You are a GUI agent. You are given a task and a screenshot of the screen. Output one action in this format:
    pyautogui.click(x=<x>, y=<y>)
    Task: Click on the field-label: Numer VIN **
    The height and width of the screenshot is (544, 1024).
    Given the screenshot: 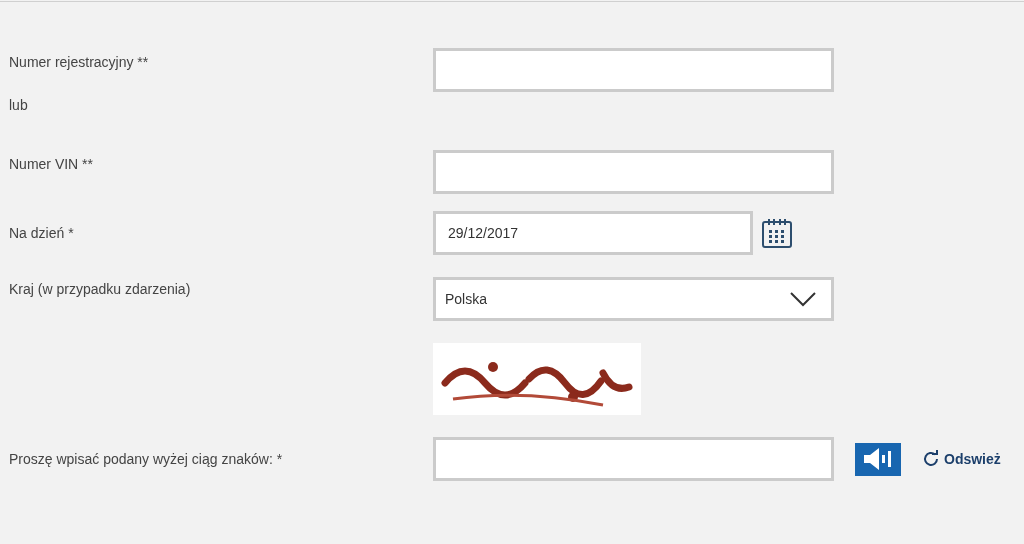 What is the action you would take?
    pyautogui.click(x=51, y=164)
    